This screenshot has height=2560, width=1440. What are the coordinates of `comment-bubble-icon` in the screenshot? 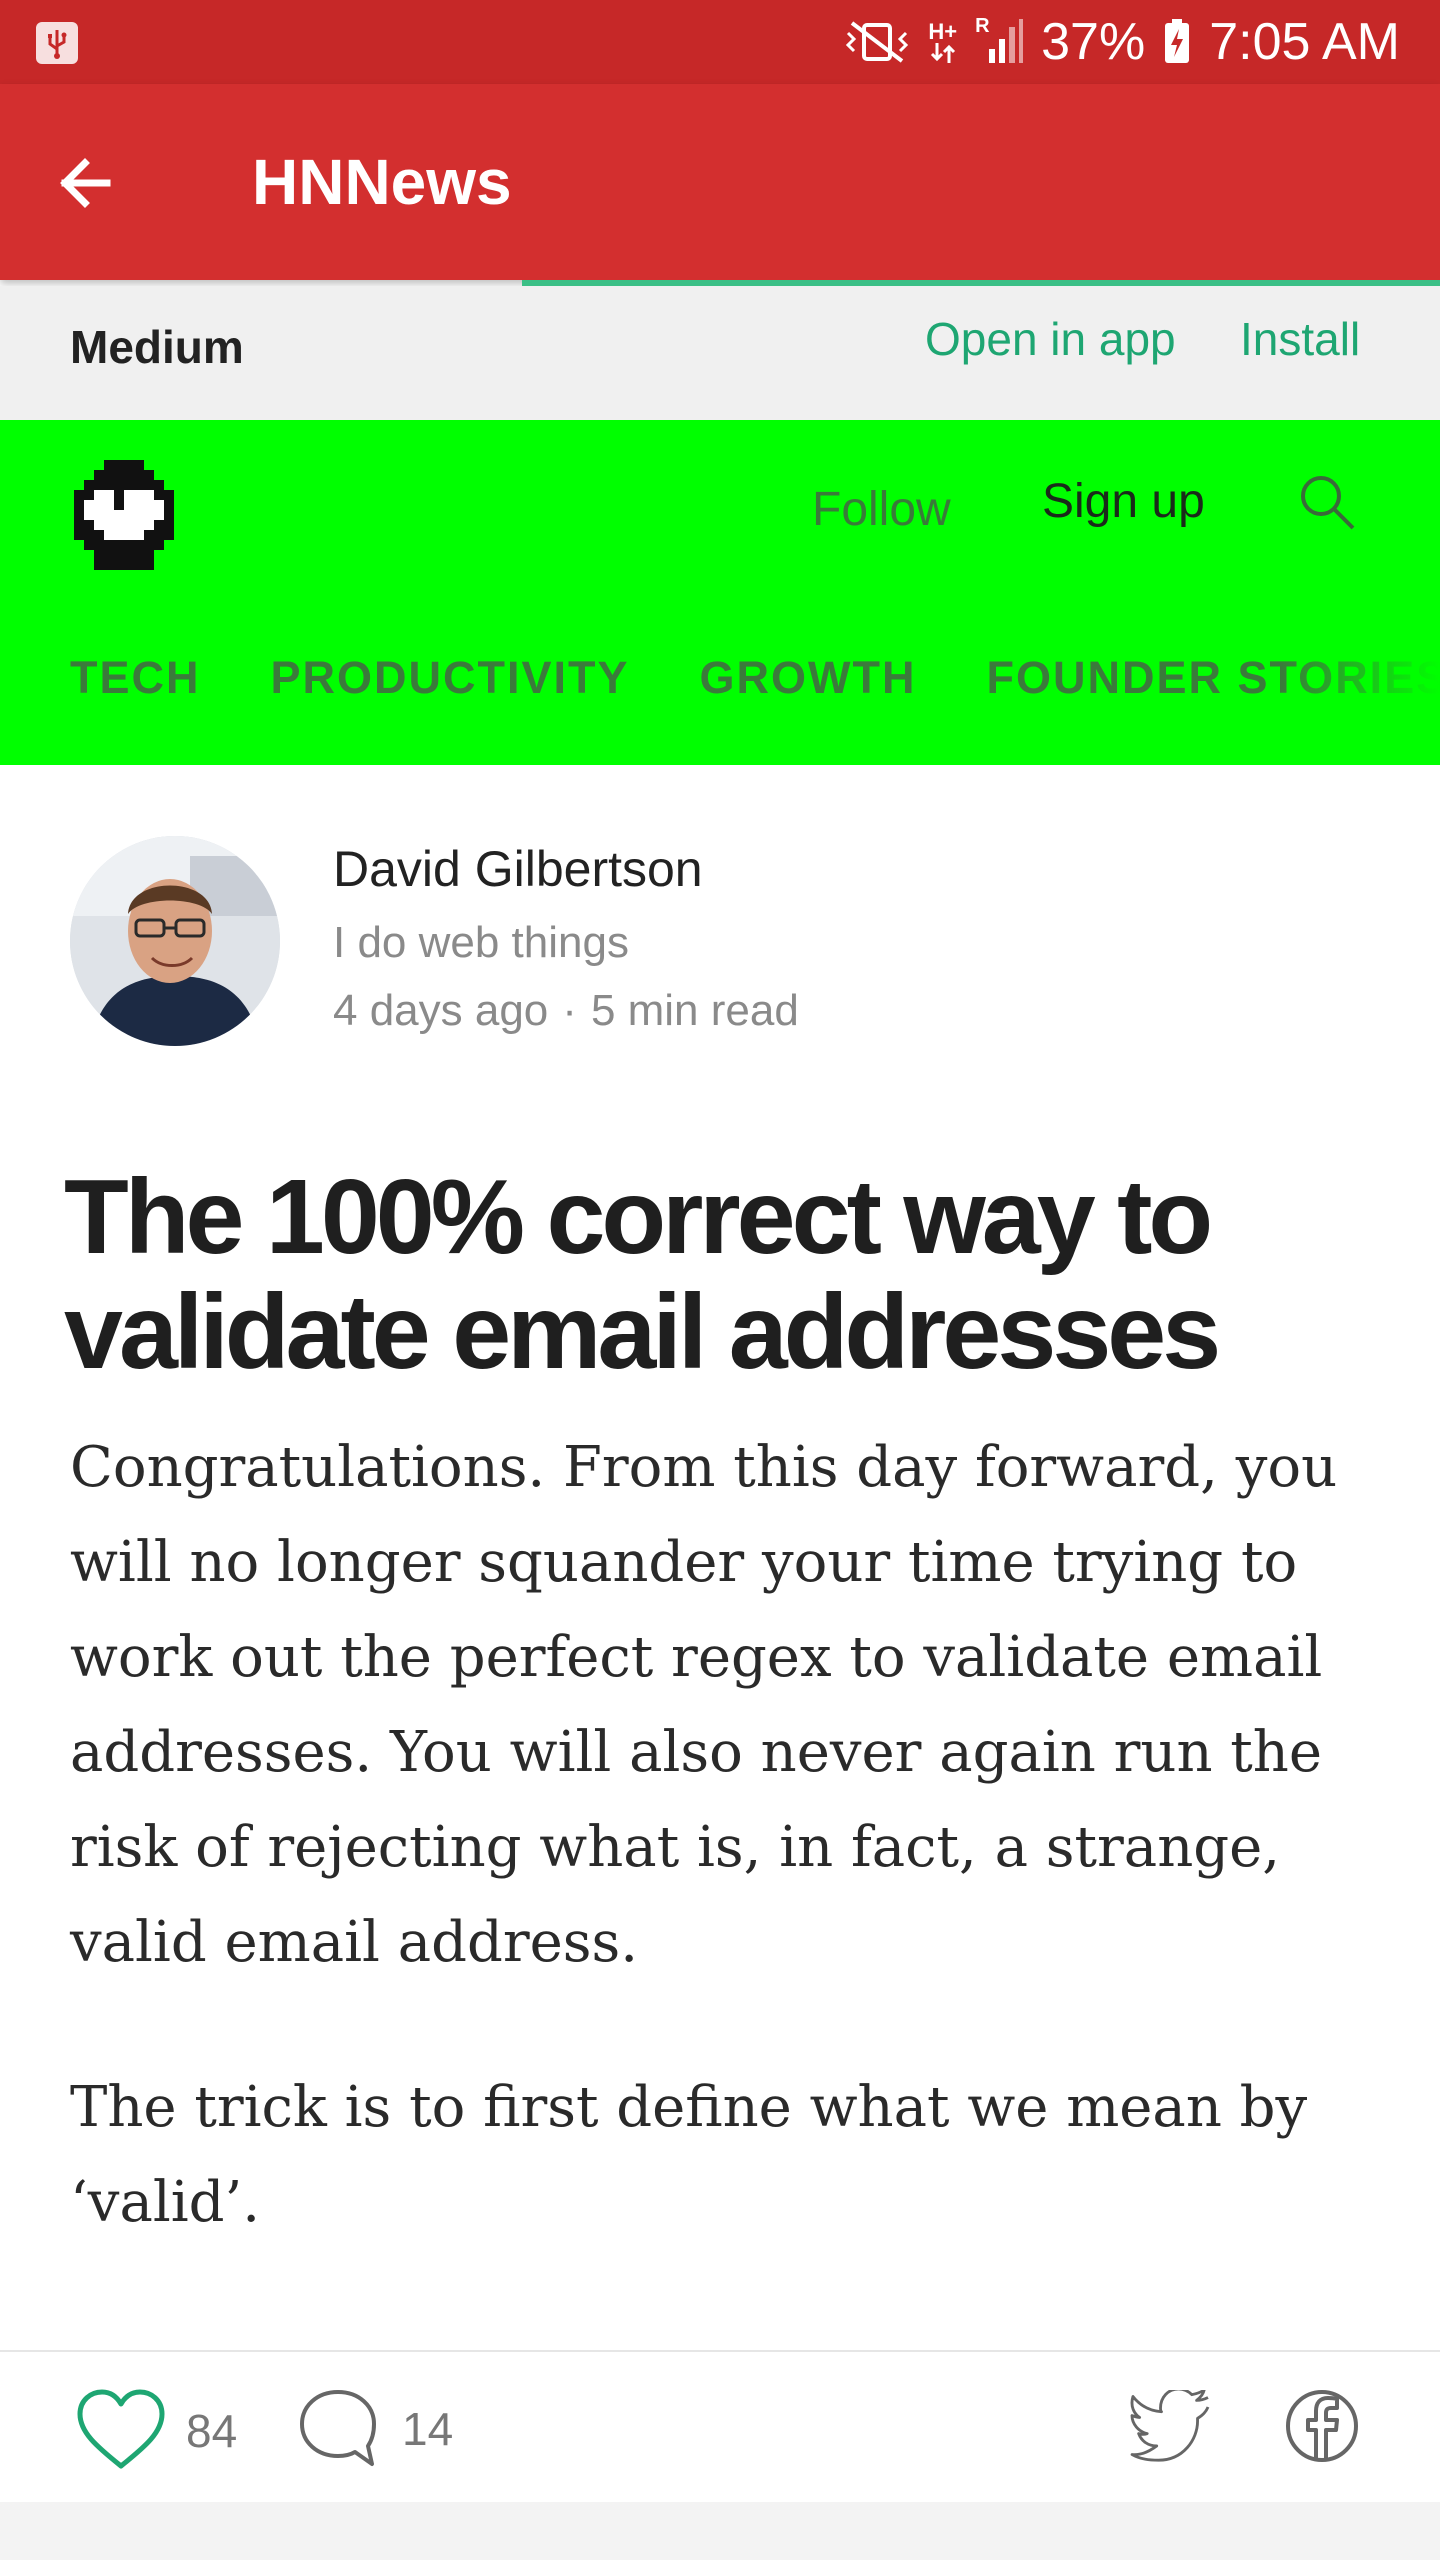 It's located at (338, 2428).